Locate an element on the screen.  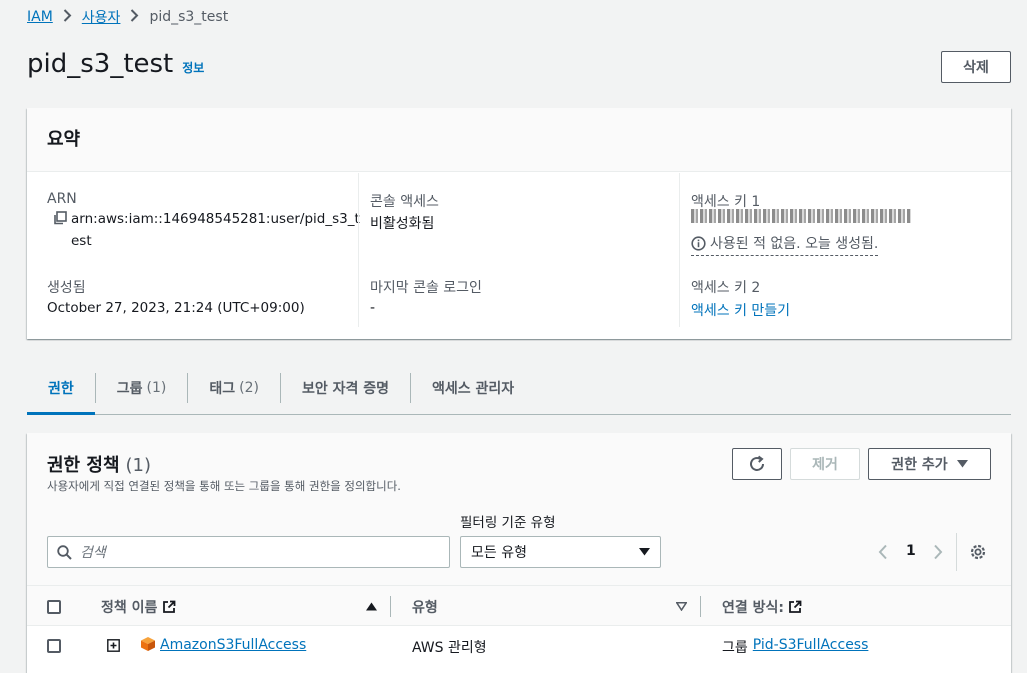
column-label: 정책 이름 is located at coordinates (129, 607).